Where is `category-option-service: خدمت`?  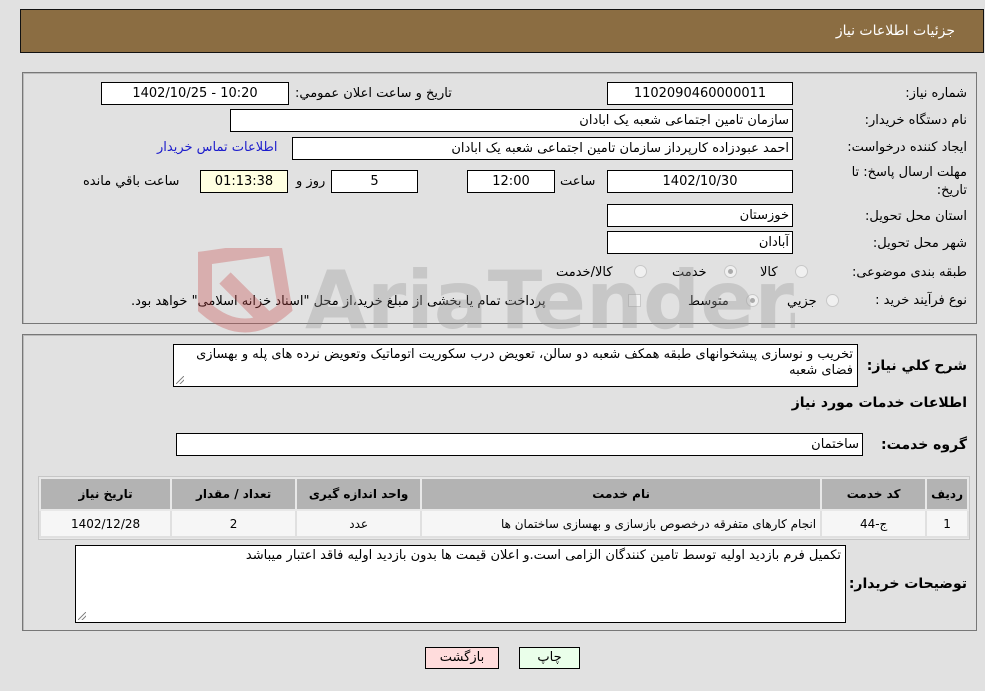
category-option-service: خدمت is located at coordinates (689, 272).